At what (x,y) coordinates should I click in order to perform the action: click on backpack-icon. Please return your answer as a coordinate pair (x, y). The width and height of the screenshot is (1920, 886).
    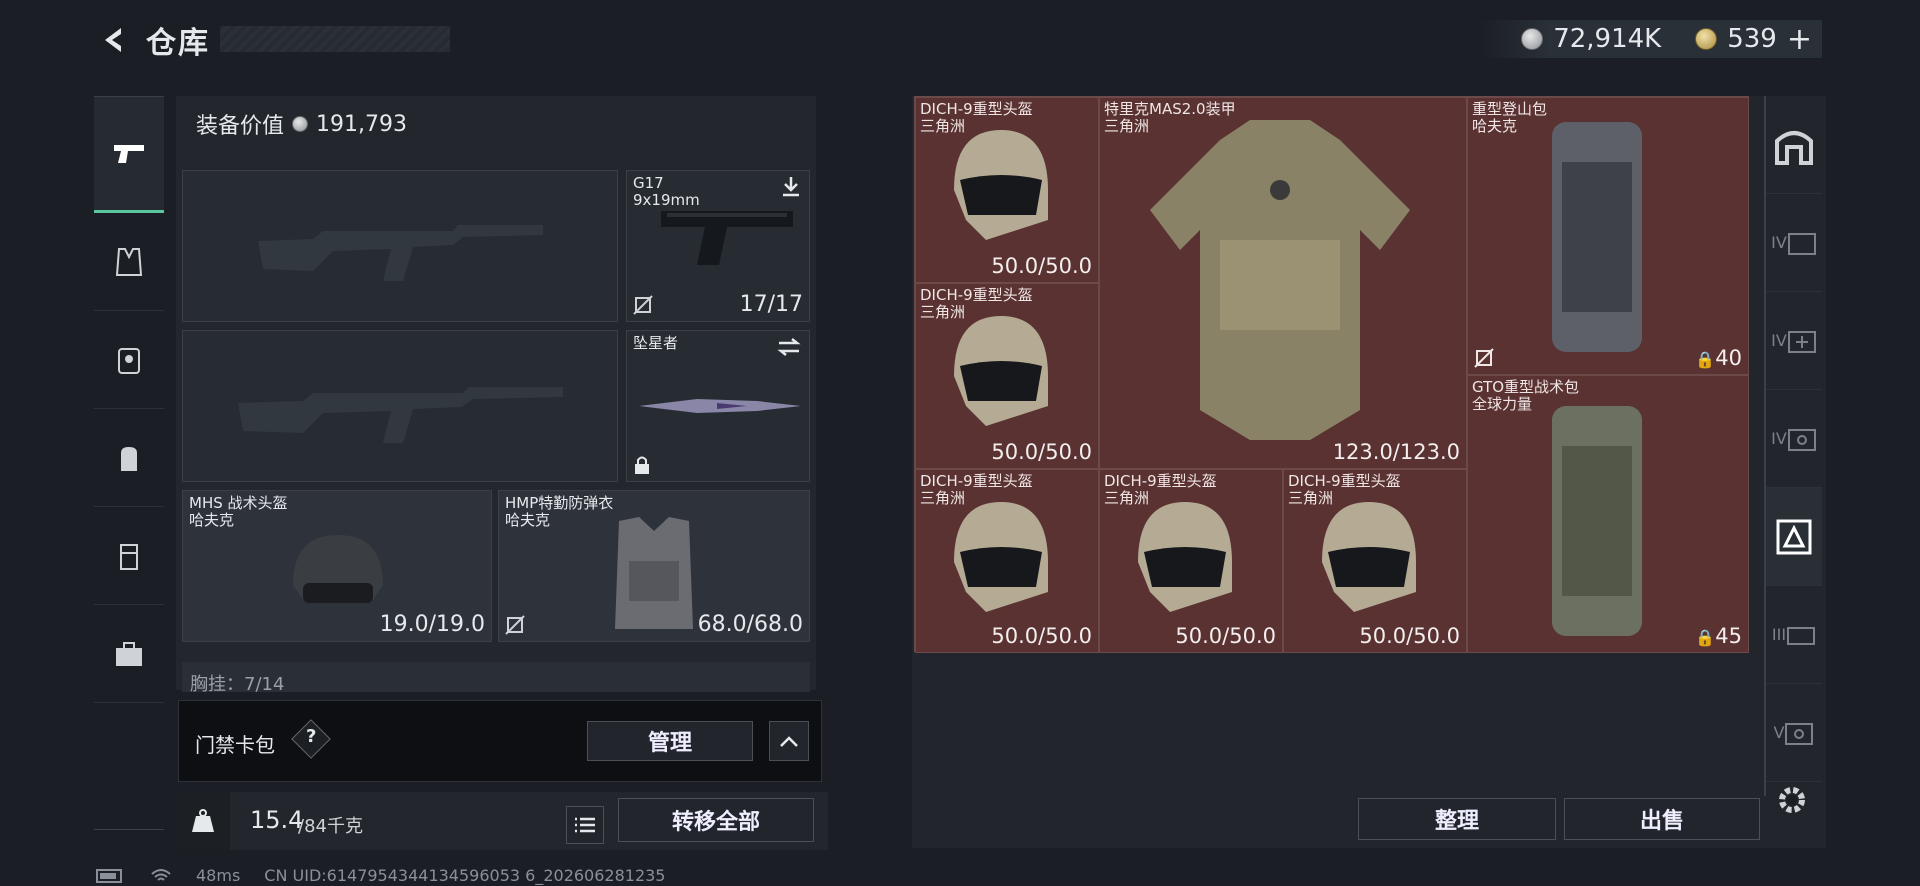
    Looking at the image, I should click on (129, 458).